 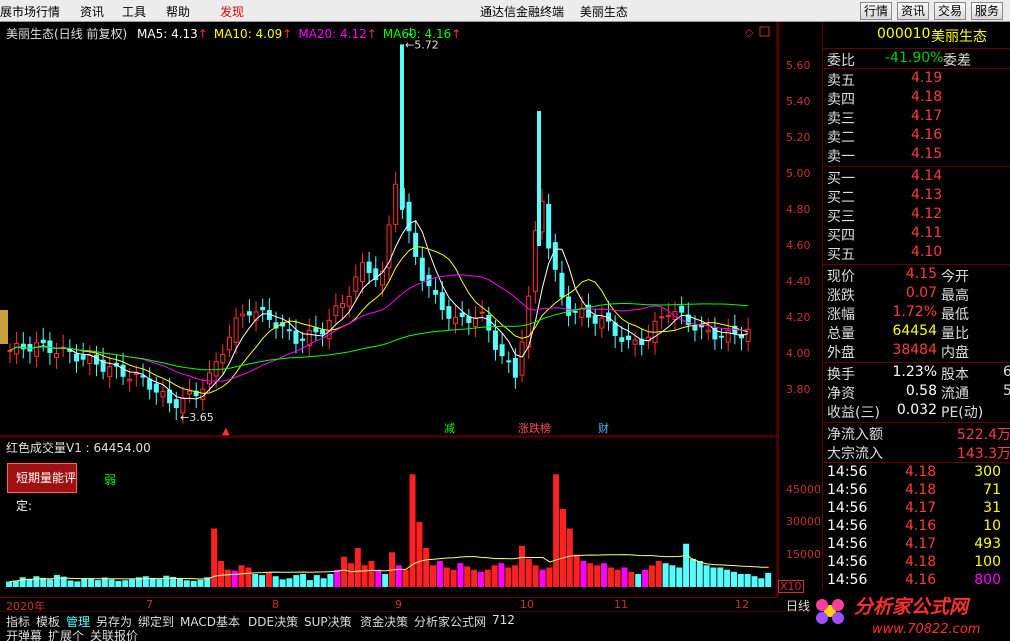 What do you see at coordinates (921, 274) in the screenshot?
I see `stat-value: 4.15` at bounding box center [921, 274].